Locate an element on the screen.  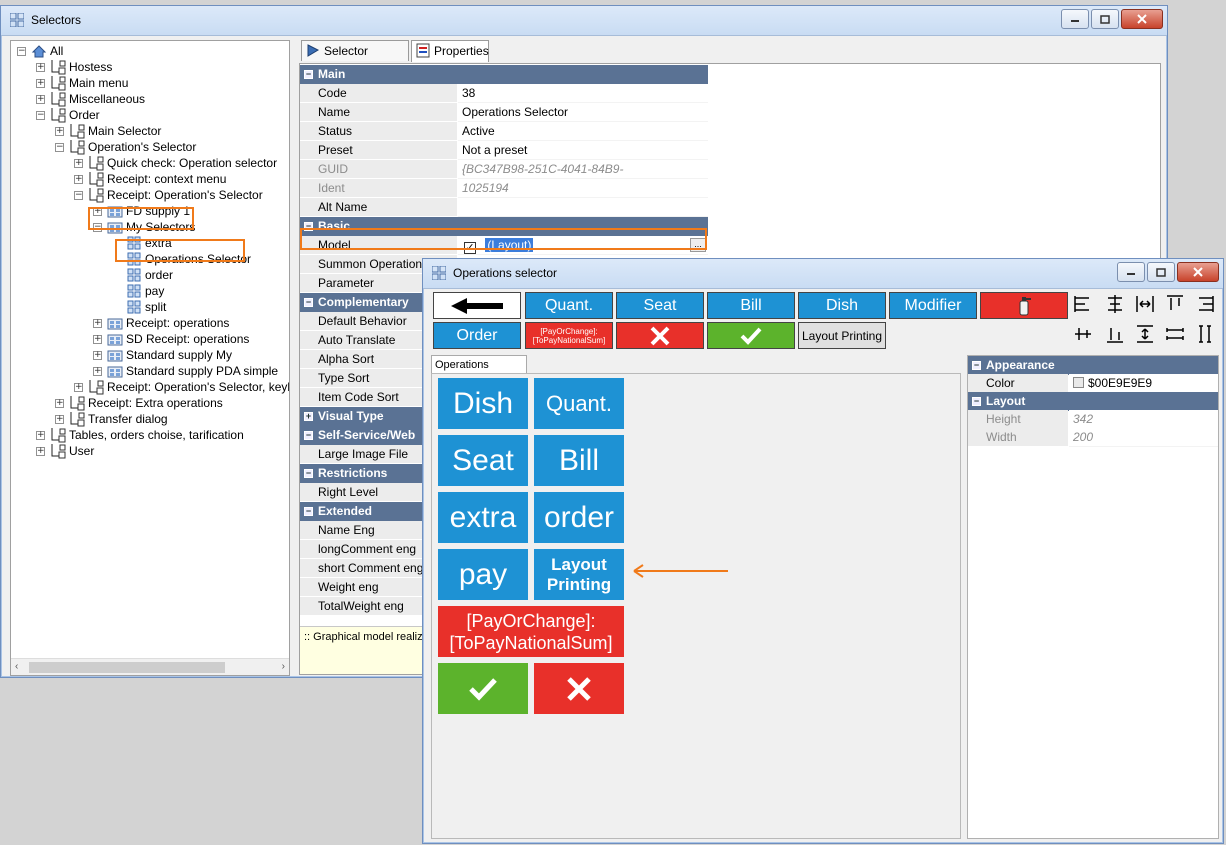
highlight-operations-selector is located at coordinates (180, 250).